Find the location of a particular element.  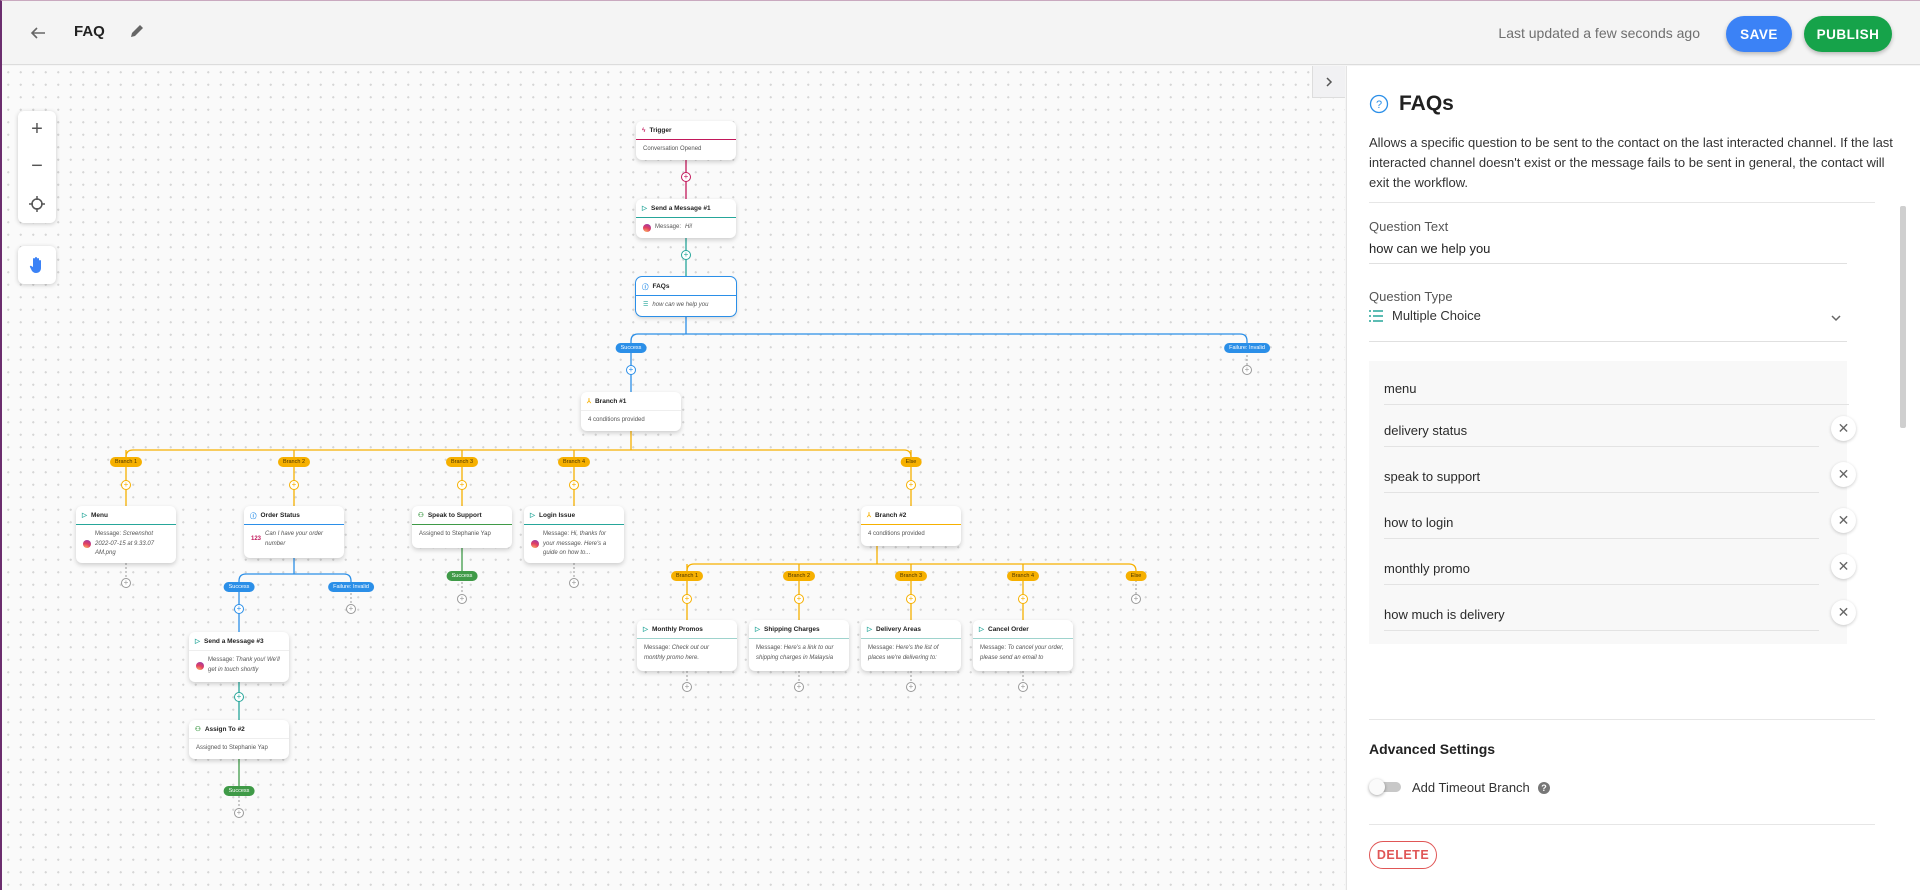

node-title: Order Status is located at coordinates (280, 515).